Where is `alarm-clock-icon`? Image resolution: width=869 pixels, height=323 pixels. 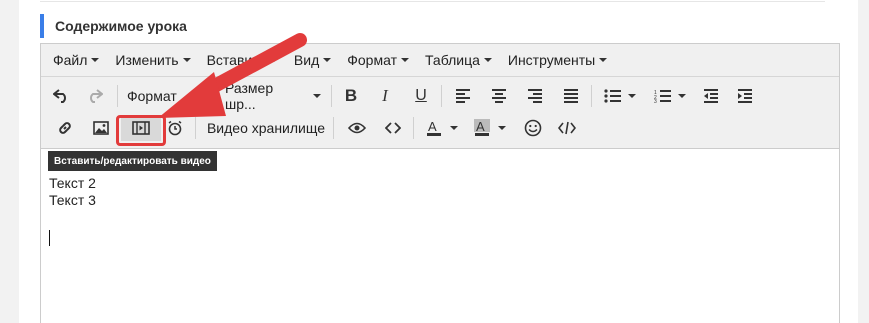 alarm-clock-icon is located at coordinates (175, 128).